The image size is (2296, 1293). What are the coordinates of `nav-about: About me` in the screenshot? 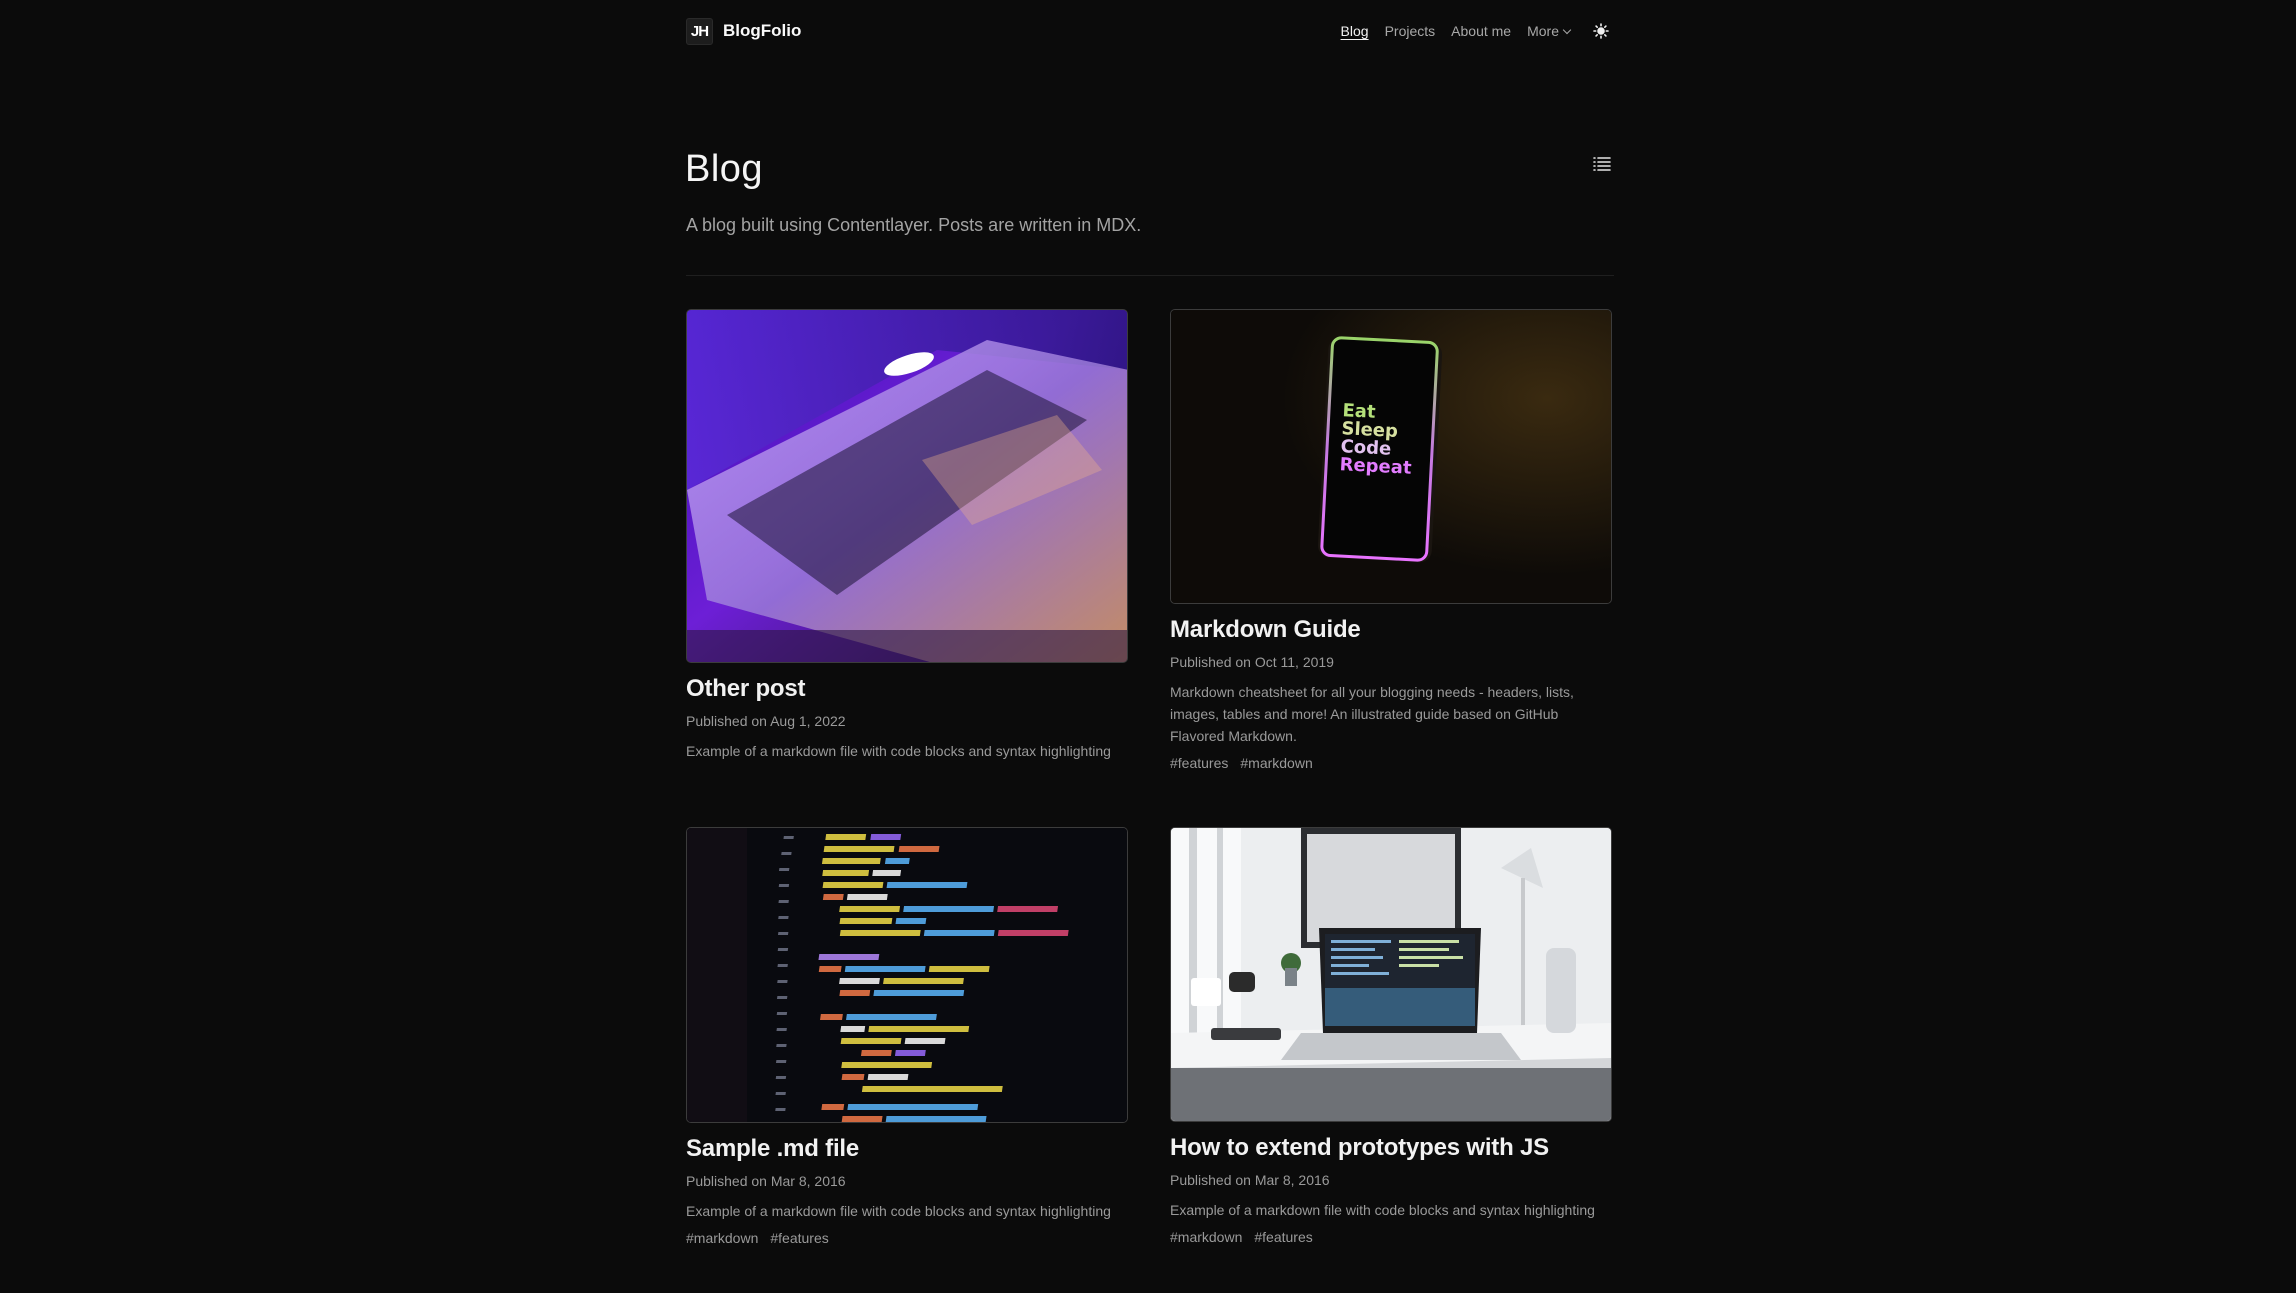 It's located at (1481, 31).